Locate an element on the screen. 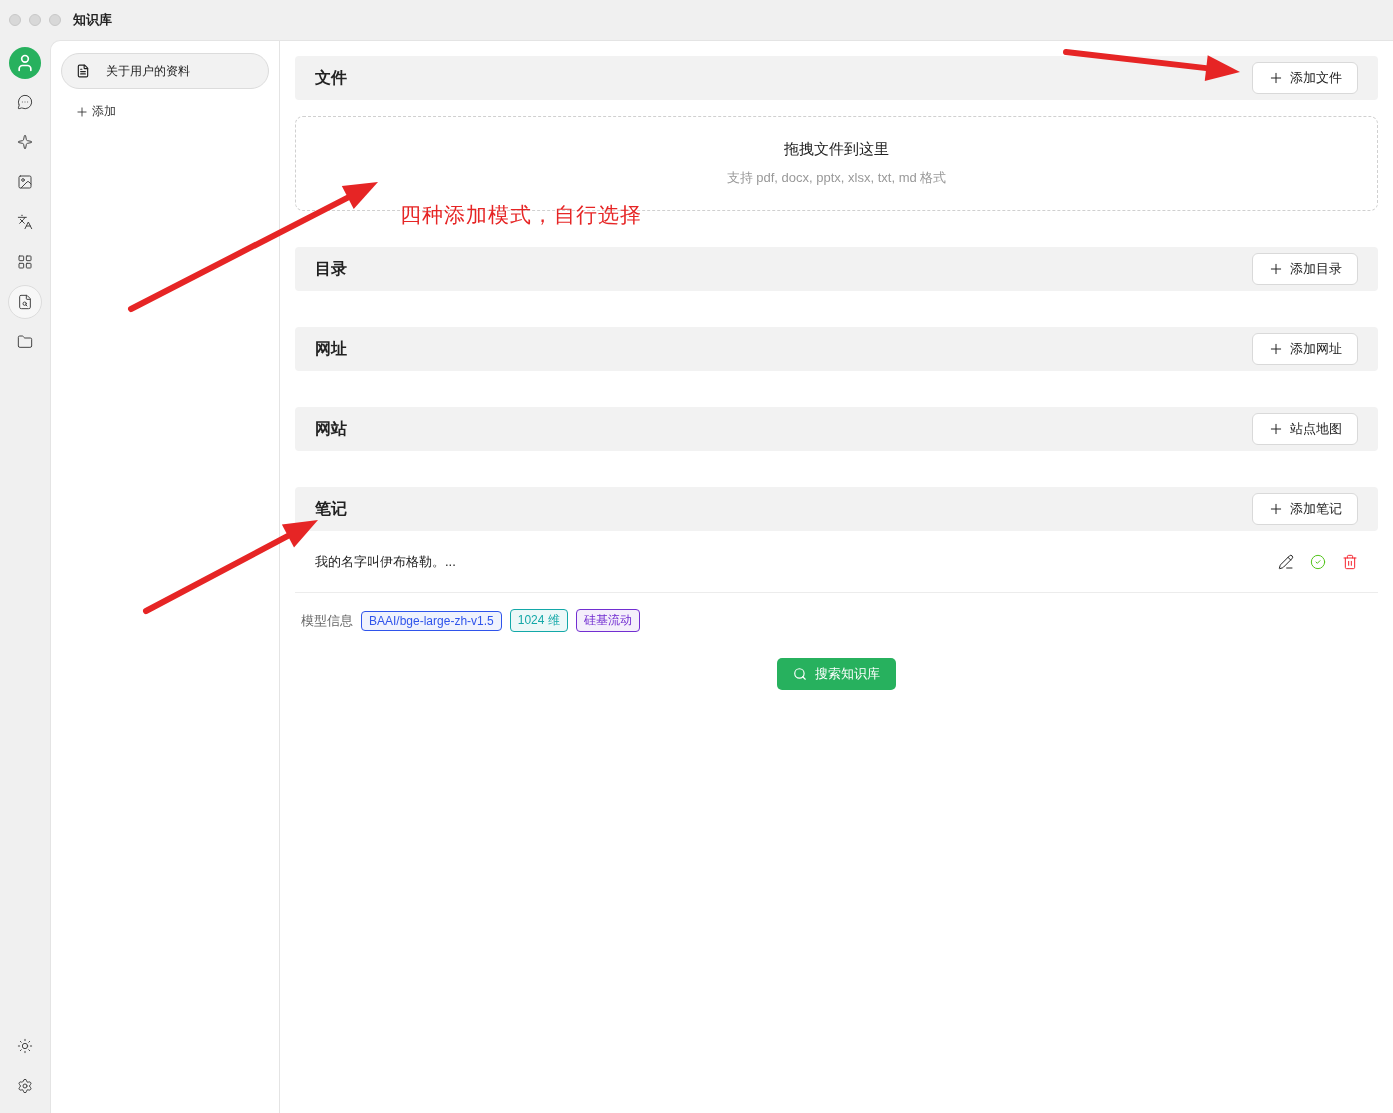 This screenshot has height=1113, width=1393. check-circle-icon is located at coordinates (1318, 561).